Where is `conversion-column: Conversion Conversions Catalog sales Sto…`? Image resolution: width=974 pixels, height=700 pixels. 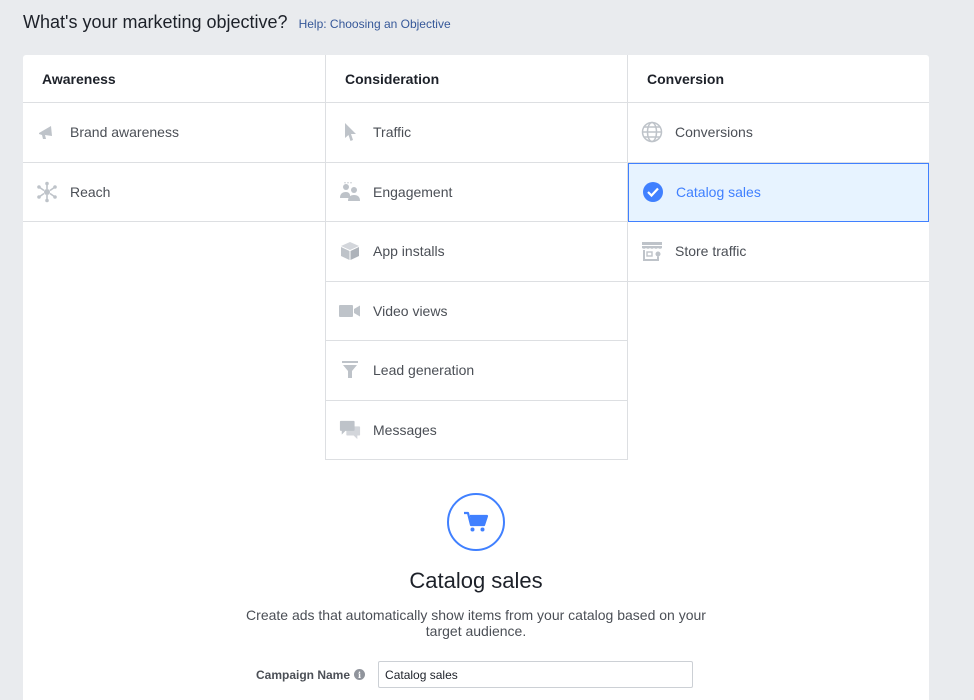
conversion-column: Conversion Conversions Catalog sales Sto… is located at coordinates (778, 168).